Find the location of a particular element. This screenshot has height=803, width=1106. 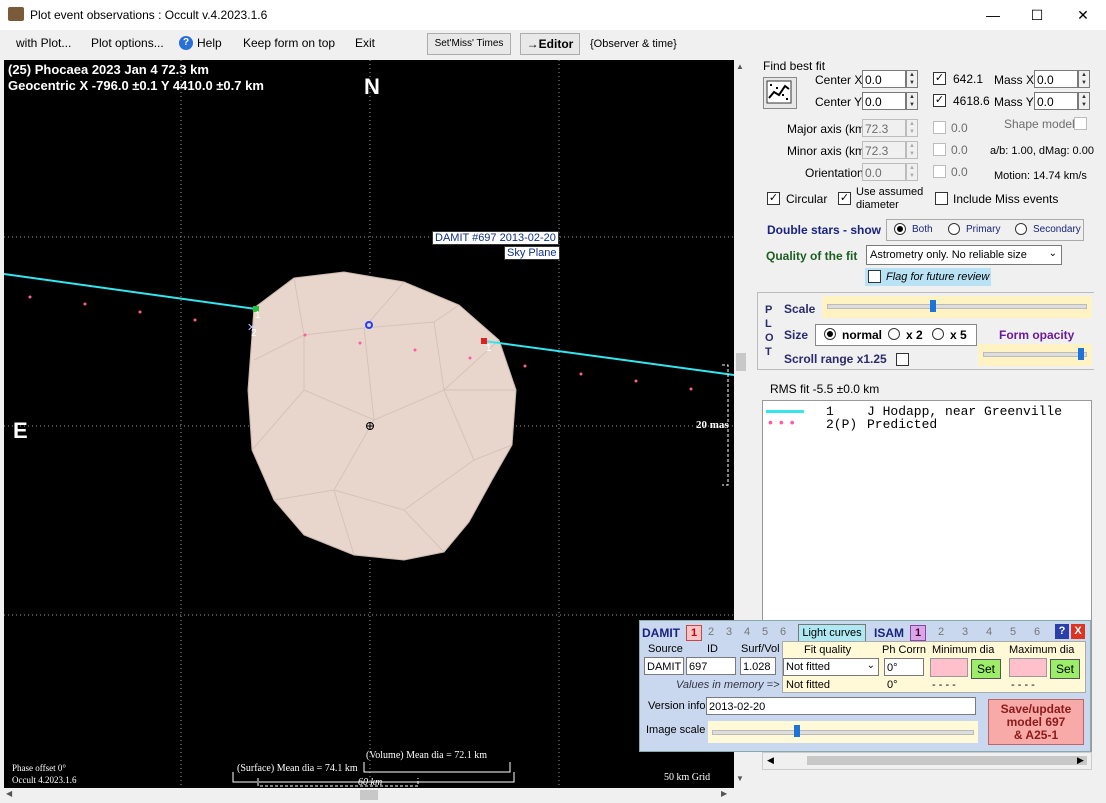

circular-checkbox: ✓ is located at coordinates (773, 198).